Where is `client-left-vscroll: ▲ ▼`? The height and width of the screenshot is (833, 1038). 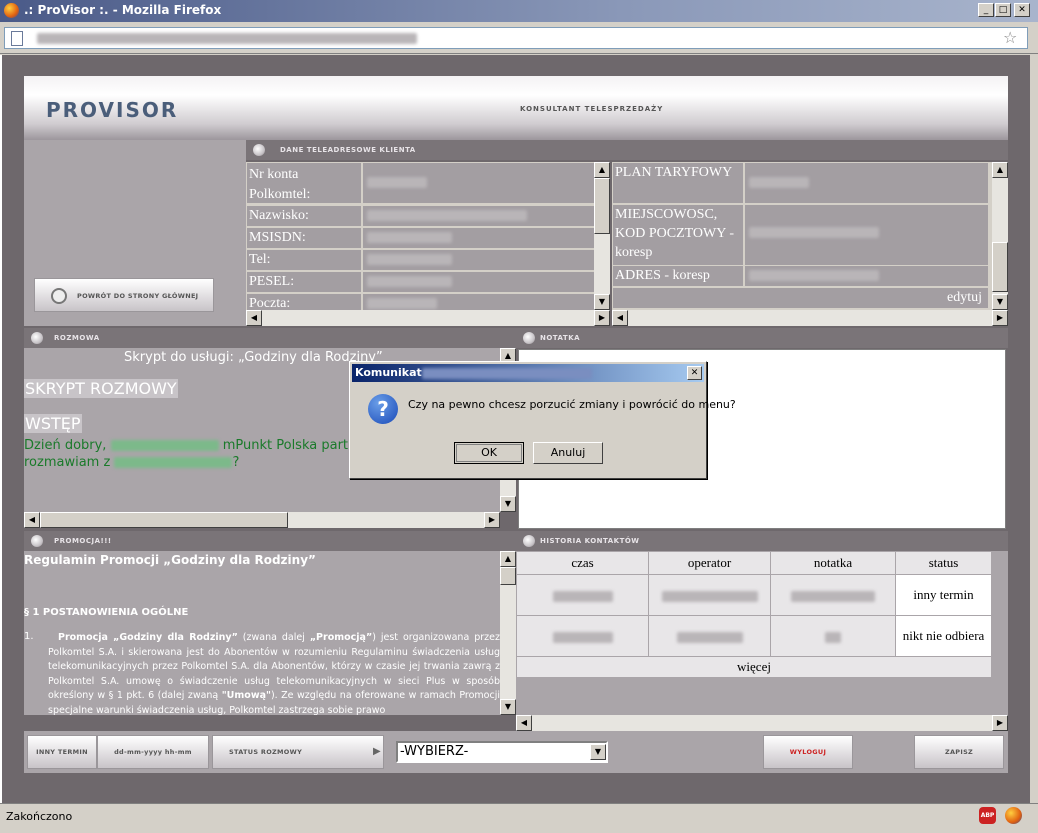 client-left-vscroll: ▲ ▼ is located at coordinates (602, 236).